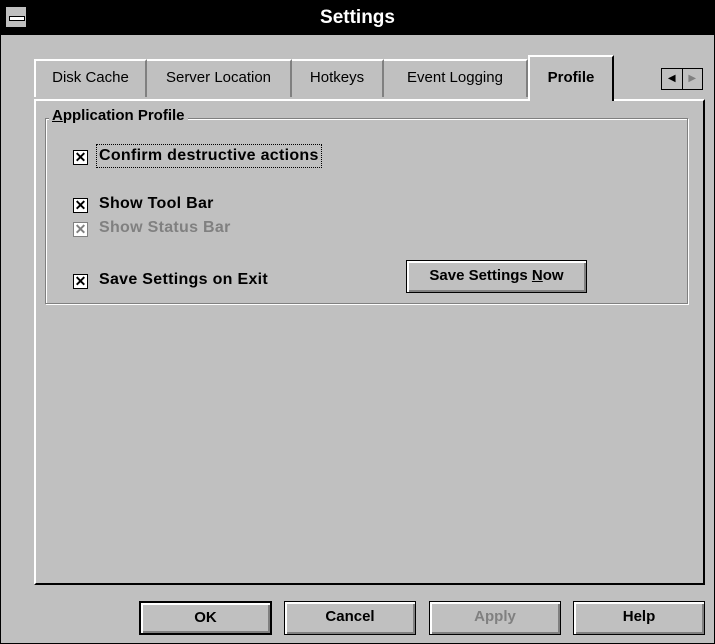 This screenshot has height=644, width=715. I want to click on cancel-button: Cancel, so click(350, 618).